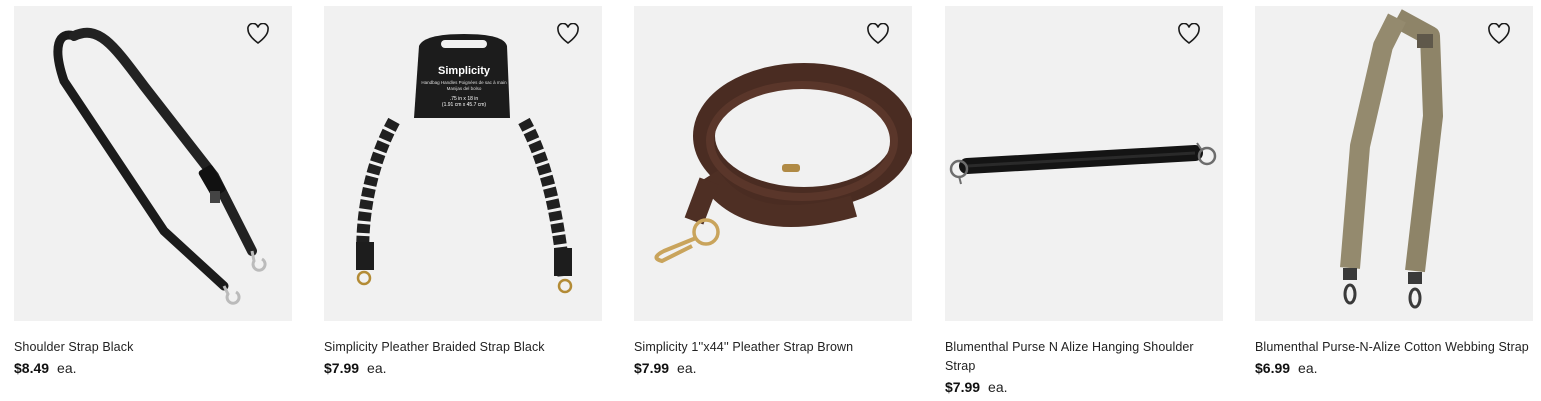 The height and width of the screenshot is (401, 1541). I want to click on product-title: Simplicity 1''x44'' Pleather Strap Brown, so click(773, 347).